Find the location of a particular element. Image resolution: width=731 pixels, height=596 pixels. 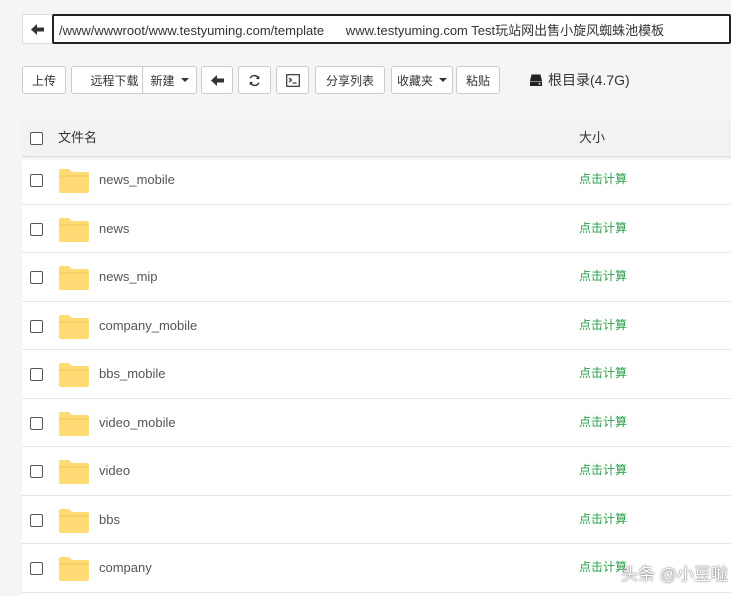

table-header: 文件名 大小 is located at coordinates (376, 138).